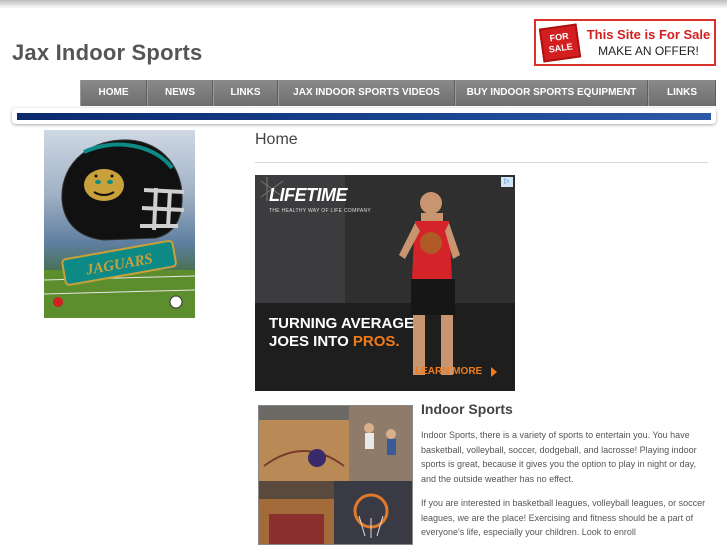  What do you see at coordinates (107, 53) in the screenshot?
I see `site-title: Jax Indoor Sports` at bounding box center [107, 53].